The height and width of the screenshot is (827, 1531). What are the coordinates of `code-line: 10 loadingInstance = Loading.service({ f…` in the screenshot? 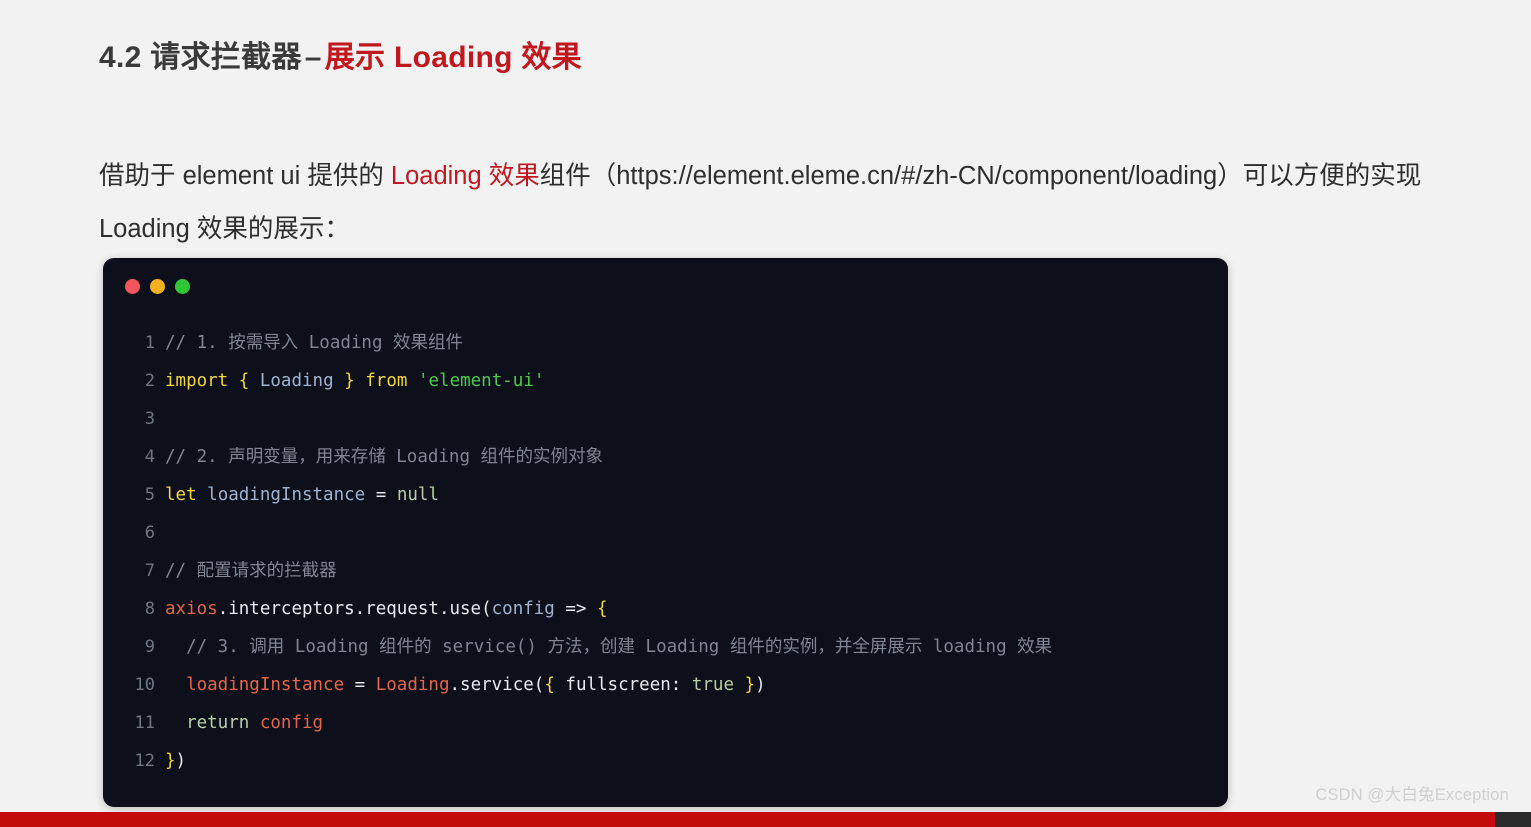 It's located at (665, 685).